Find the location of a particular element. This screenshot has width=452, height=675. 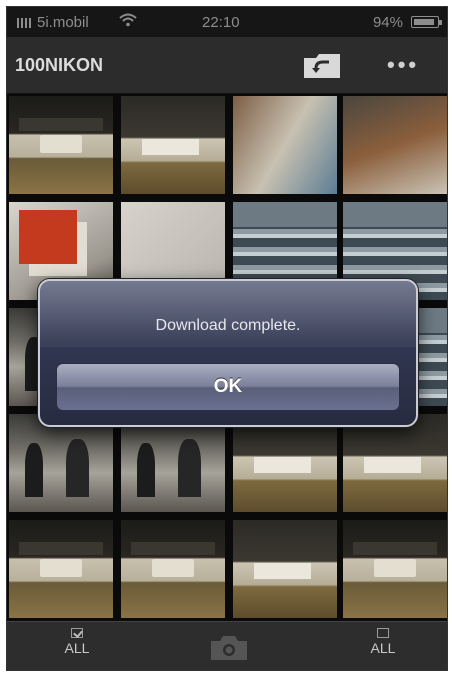

nav-bar: 100NIKON ••• is located at coordinates (227, 65).